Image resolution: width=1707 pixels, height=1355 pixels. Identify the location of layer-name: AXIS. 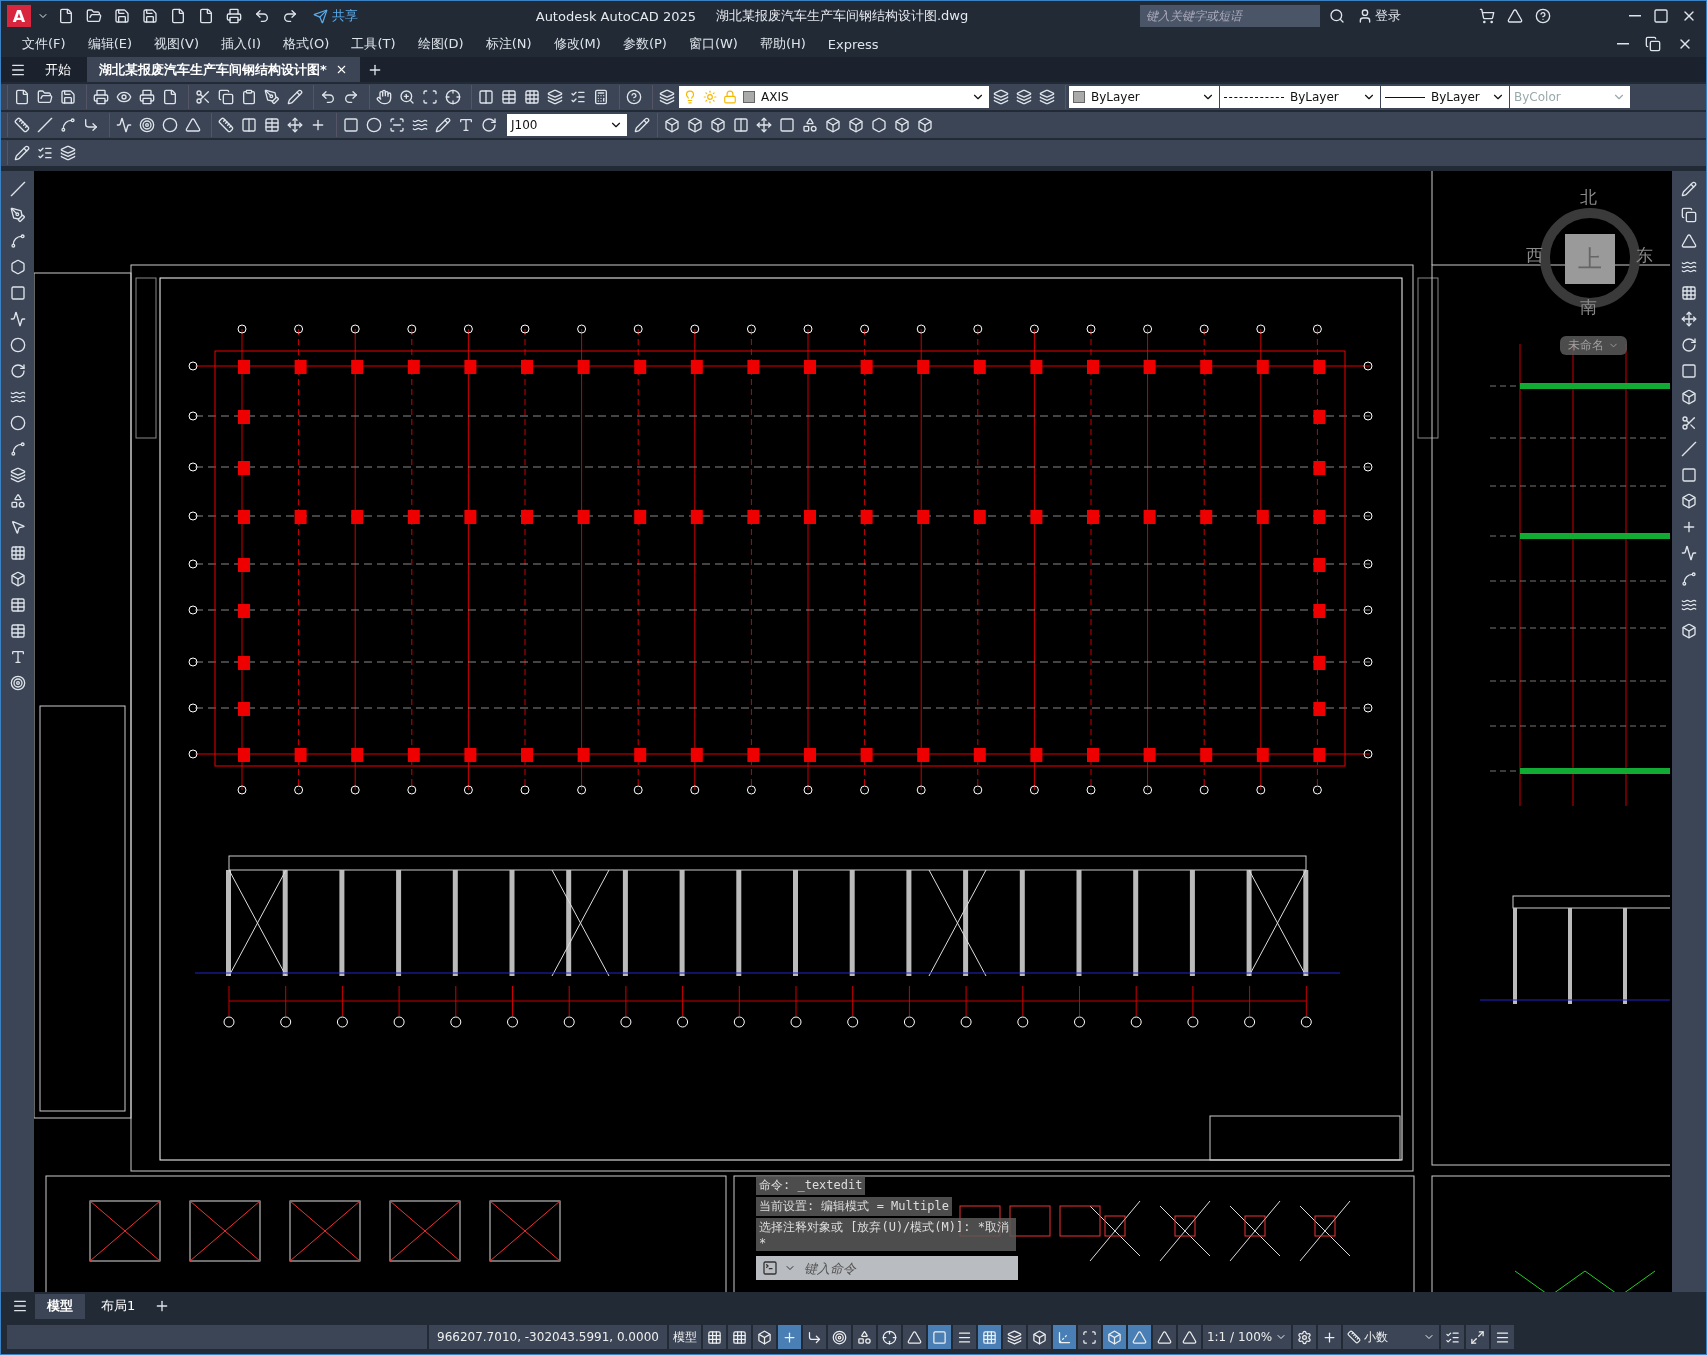
(775, 97).